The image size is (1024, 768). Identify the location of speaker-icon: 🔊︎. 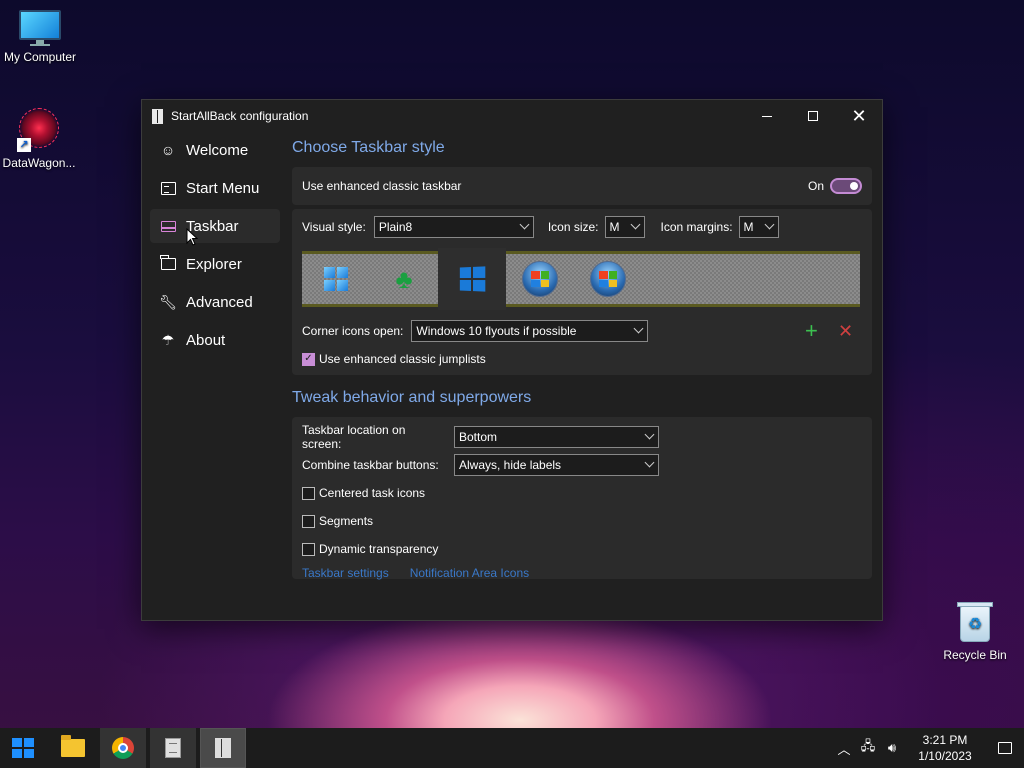
(892, 747).